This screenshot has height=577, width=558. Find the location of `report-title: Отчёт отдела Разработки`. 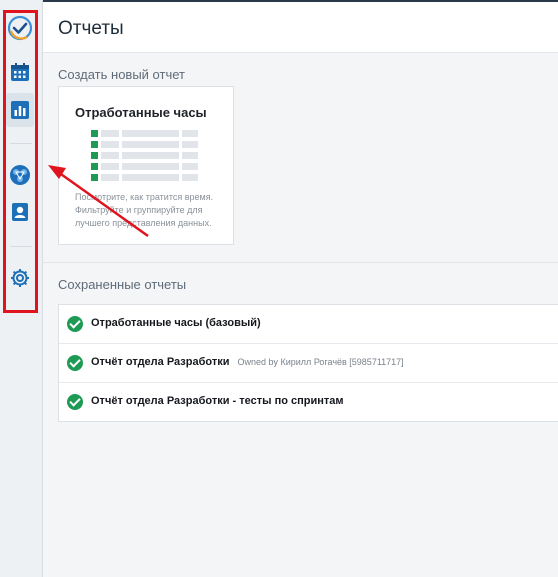

report-title: Отчёт отдела Разработки is located at coordinates (160, 362).